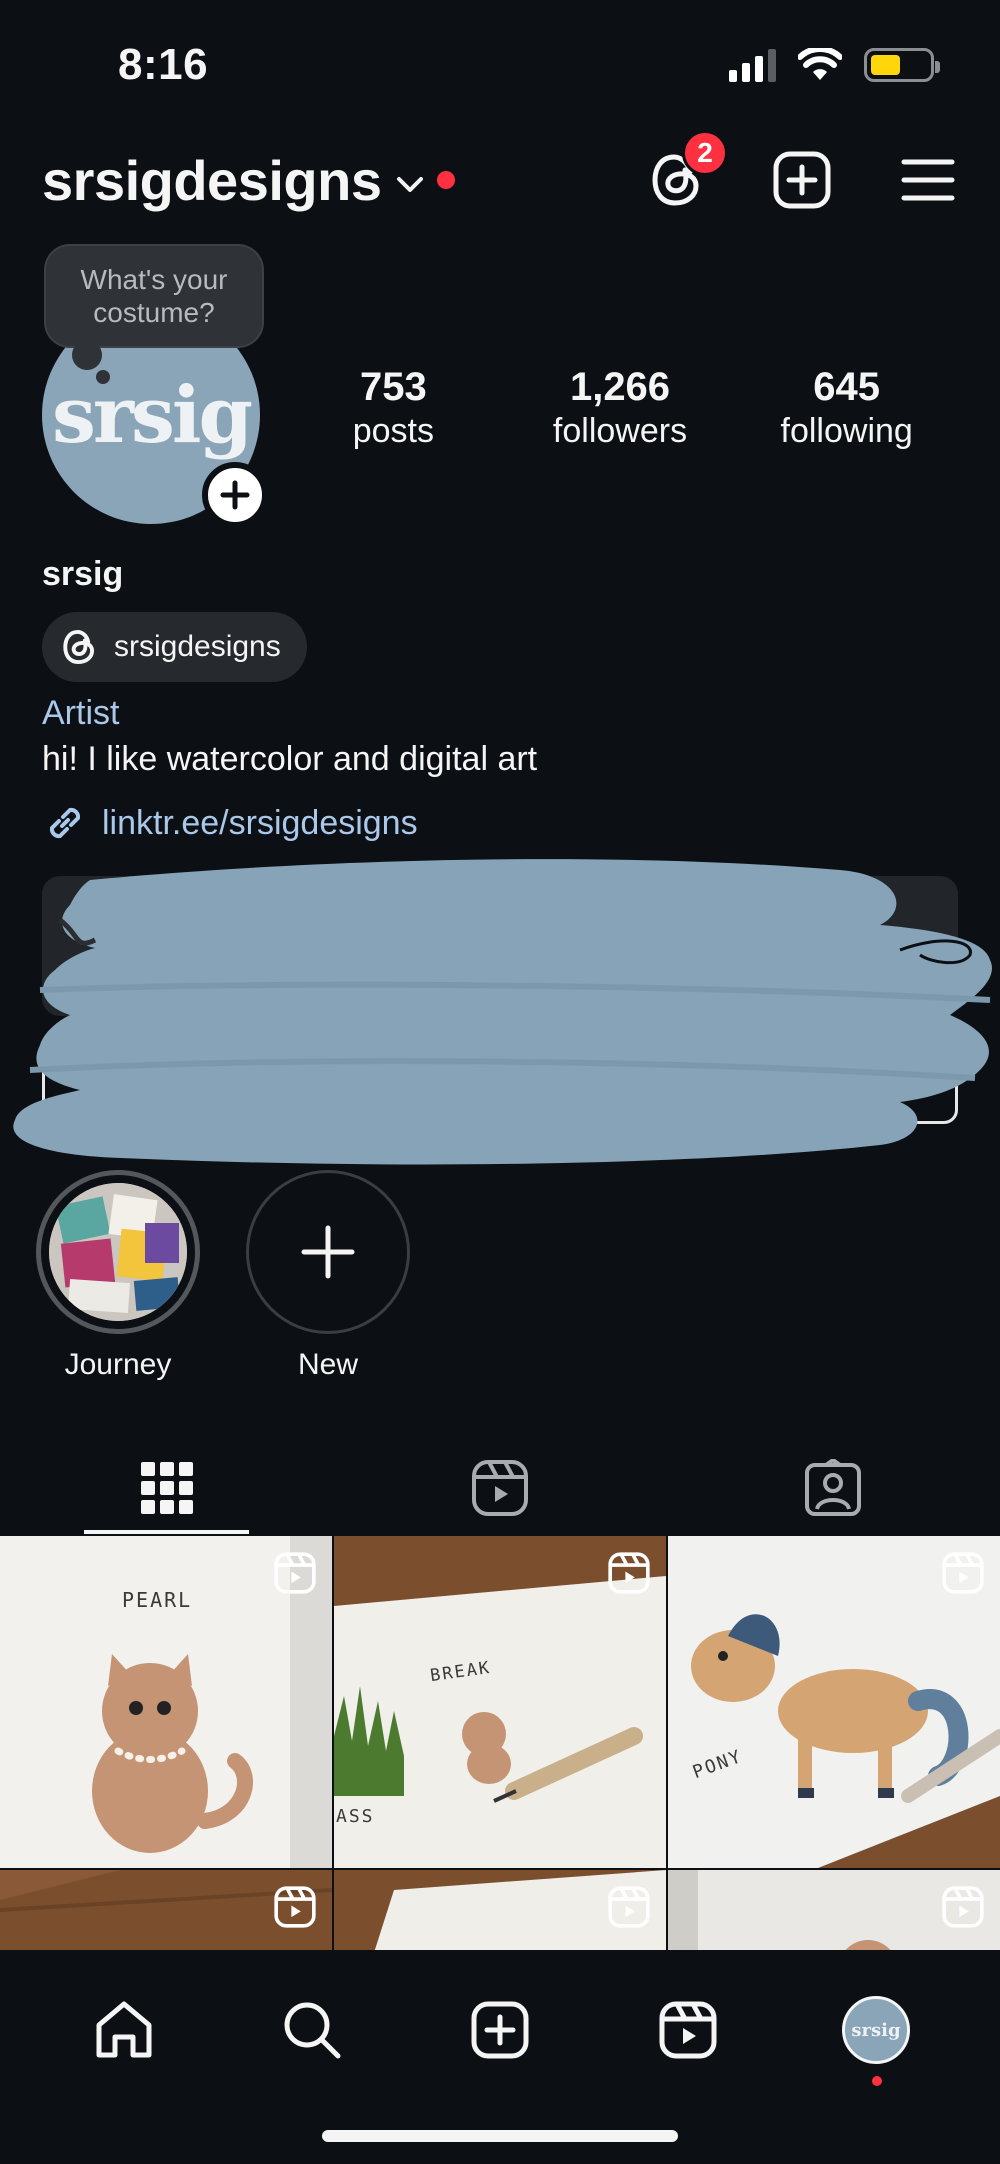 This screenshot has width=1000, height=2164. What do you see at coordinates (152, 415) in the screenshot?
I see `avatar-logo-text: srsig` at bounding box center [152, 415].